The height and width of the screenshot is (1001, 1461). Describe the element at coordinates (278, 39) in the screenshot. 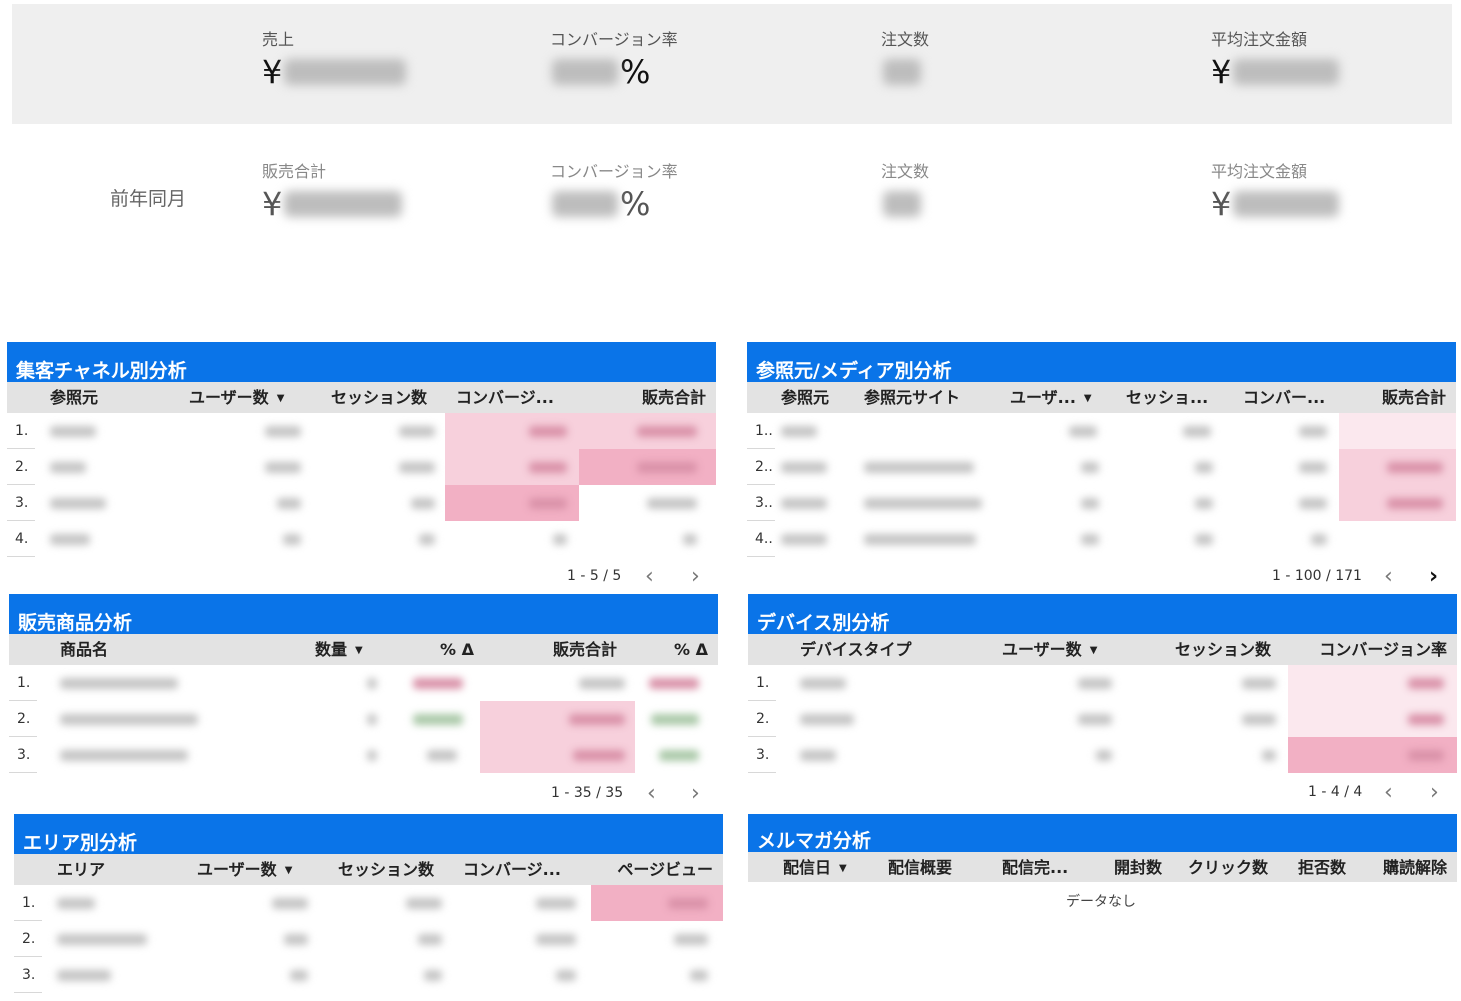

I see `kpi-sales-label: 売上` at that location.